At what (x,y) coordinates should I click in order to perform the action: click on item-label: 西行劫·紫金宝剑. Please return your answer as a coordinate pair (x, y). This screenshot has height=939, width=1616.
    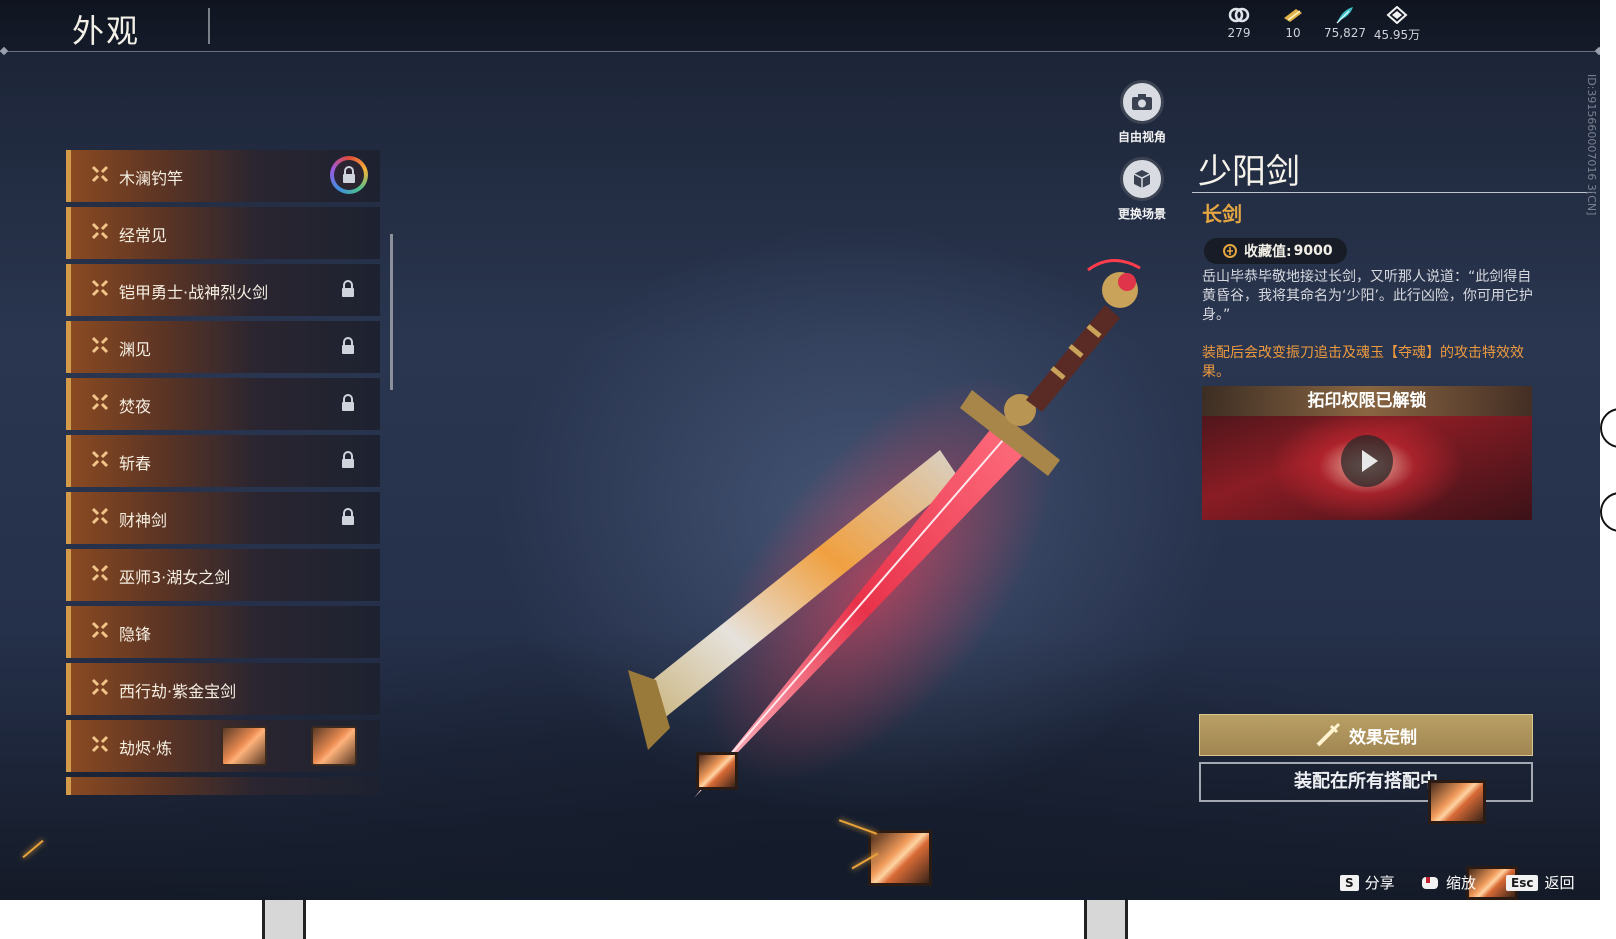
    Looking at the image, I should click on (178, 691).